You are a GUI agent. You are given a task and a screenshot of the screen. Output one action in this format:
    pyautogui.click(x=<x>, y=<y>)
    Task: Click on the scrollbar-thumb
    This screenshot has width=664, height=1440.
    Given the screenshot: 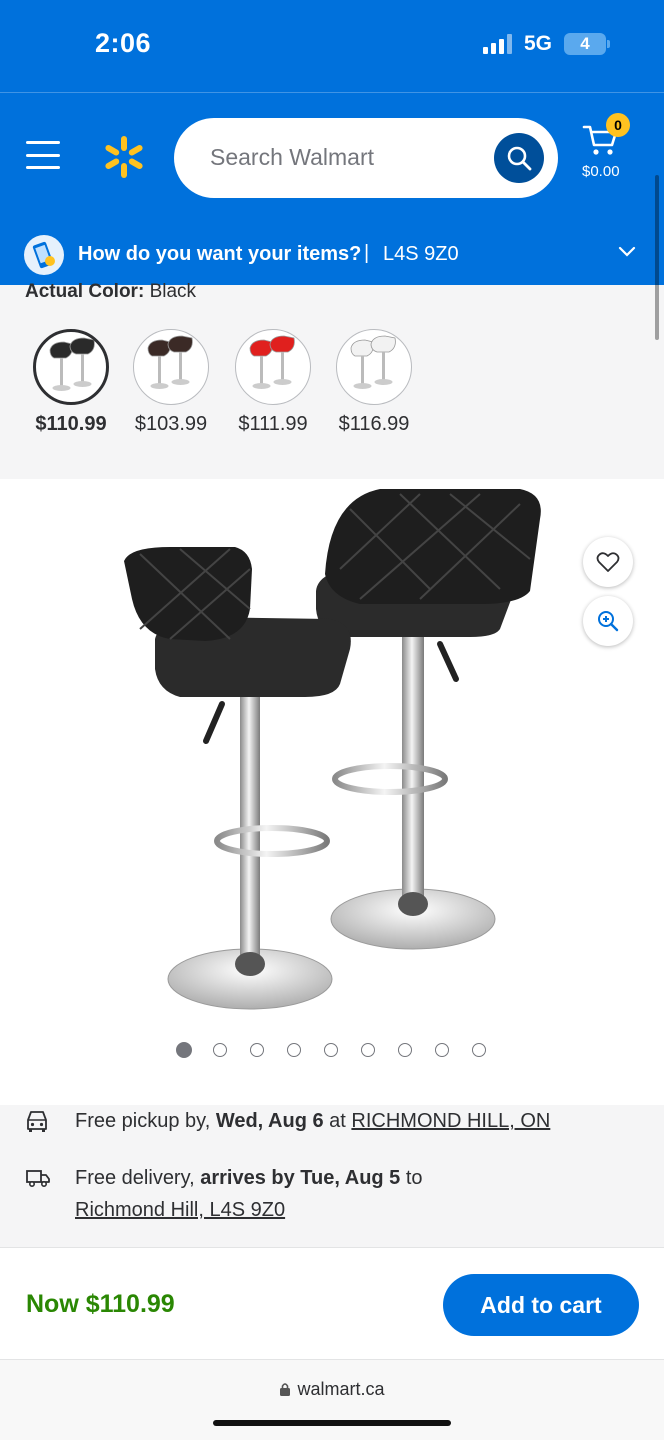 What is the action you would take?
    pyautogui.click(x=657, y=257)
    